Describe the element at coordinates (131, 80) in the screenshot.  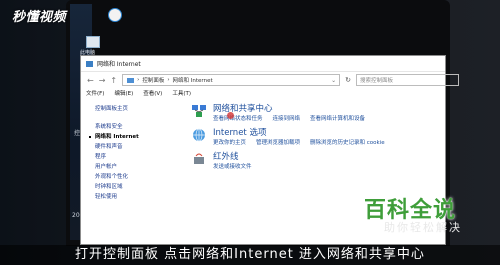
I see `control-panel-icon` at that location.